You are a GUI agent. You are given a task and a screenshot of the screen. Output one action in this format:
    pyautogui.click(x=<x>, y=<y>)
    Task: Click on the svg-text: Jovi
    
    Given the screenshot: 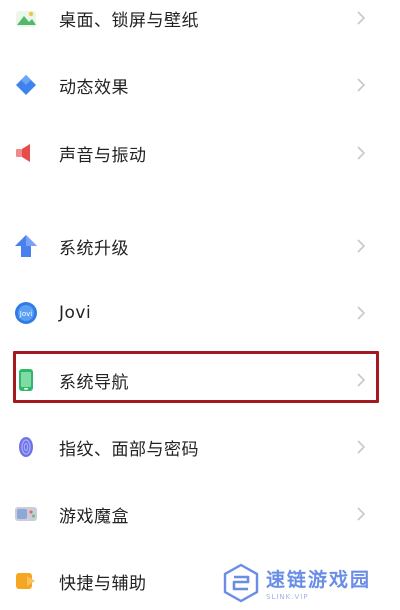 What is the action you would take?
    pyautogui.click(x=25, y=314)
    